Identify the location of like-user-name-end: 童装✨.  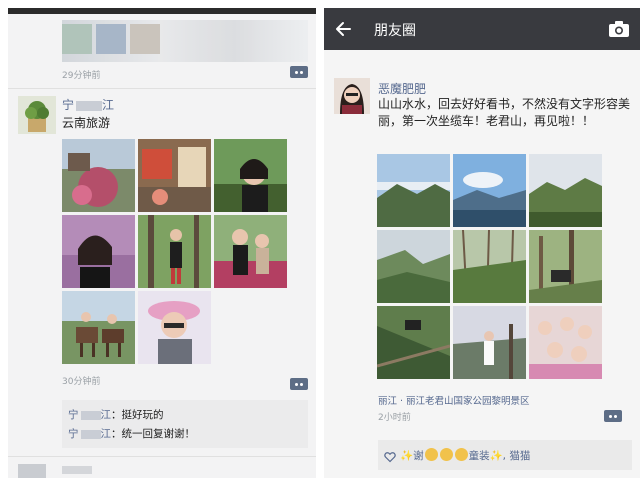
(485, 456).